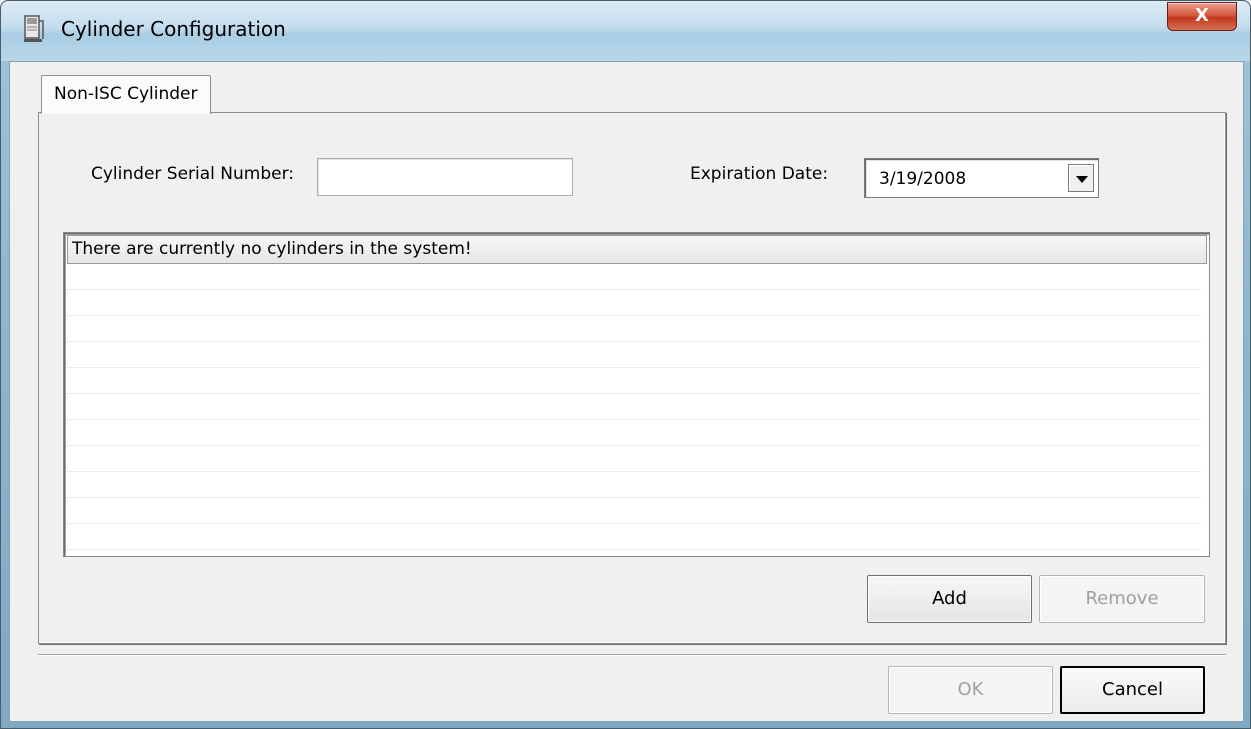 Image resolution: width=1251 pixels, height=729 pixels. Describe the element at coordinates (173, 29) in the screenshot. I see `window-title: Cylinder Configuration` at that location.